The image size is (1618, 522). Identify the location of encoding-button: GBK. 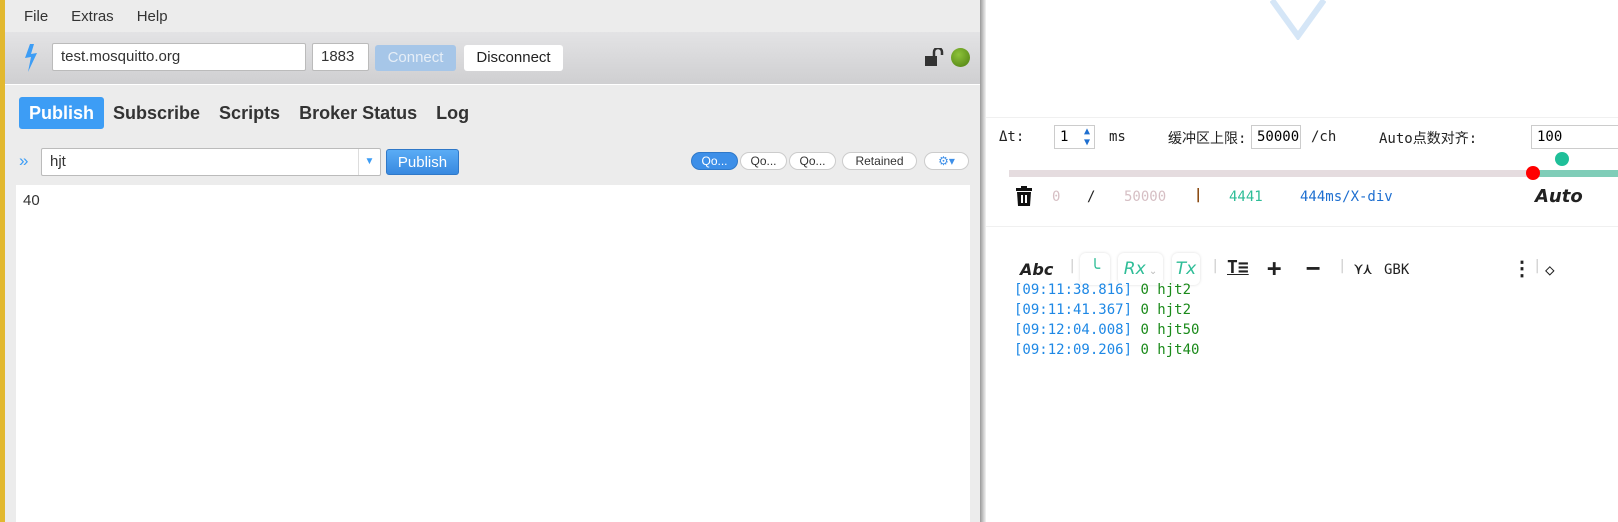
(1396, 270).